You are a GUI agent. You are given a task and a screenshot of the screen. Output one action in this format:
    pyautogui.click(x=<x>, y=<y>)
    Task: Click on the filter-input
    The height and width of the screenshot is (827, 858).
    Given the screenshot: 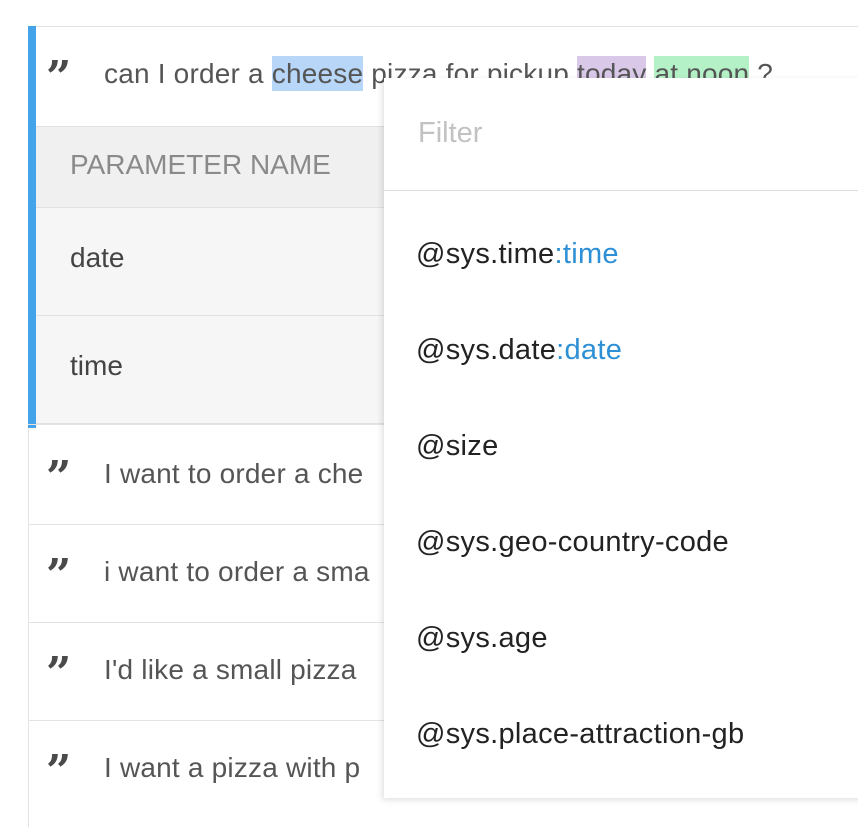 What is the action you would take?
    pyautogui.click(x=618, y=133)
    